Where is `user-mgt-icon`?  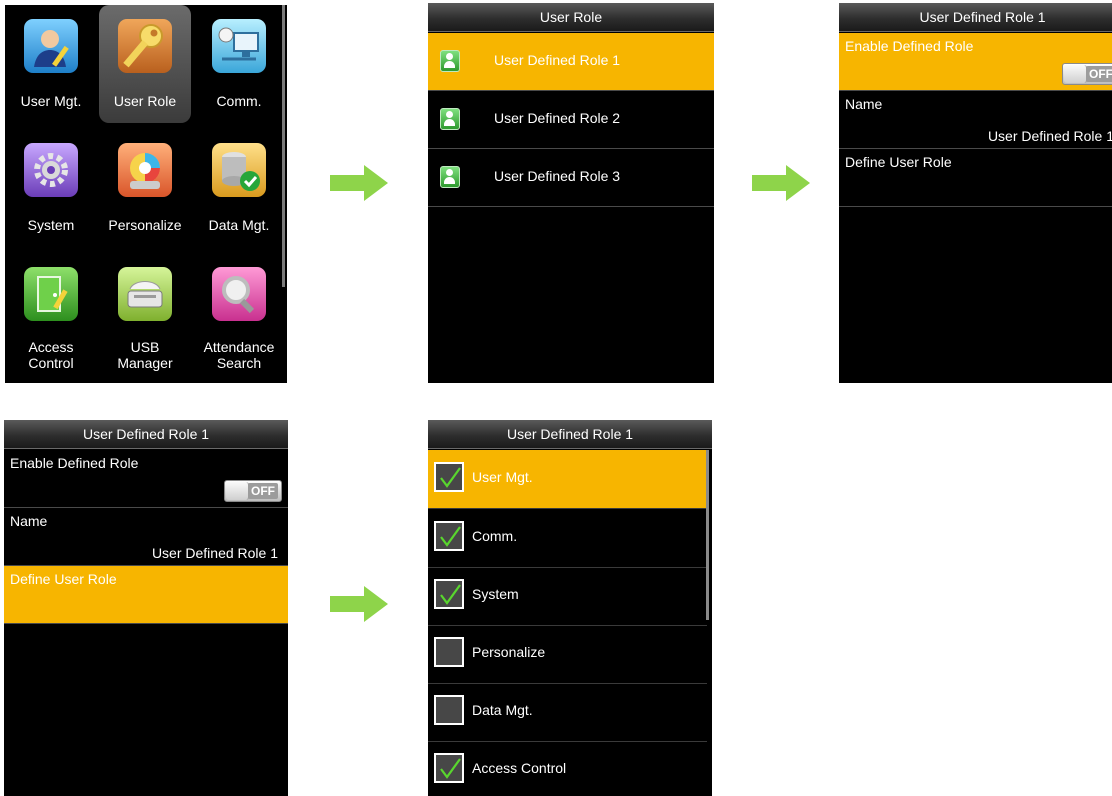 user-mgt-icon is located at coordinates (51, 46).